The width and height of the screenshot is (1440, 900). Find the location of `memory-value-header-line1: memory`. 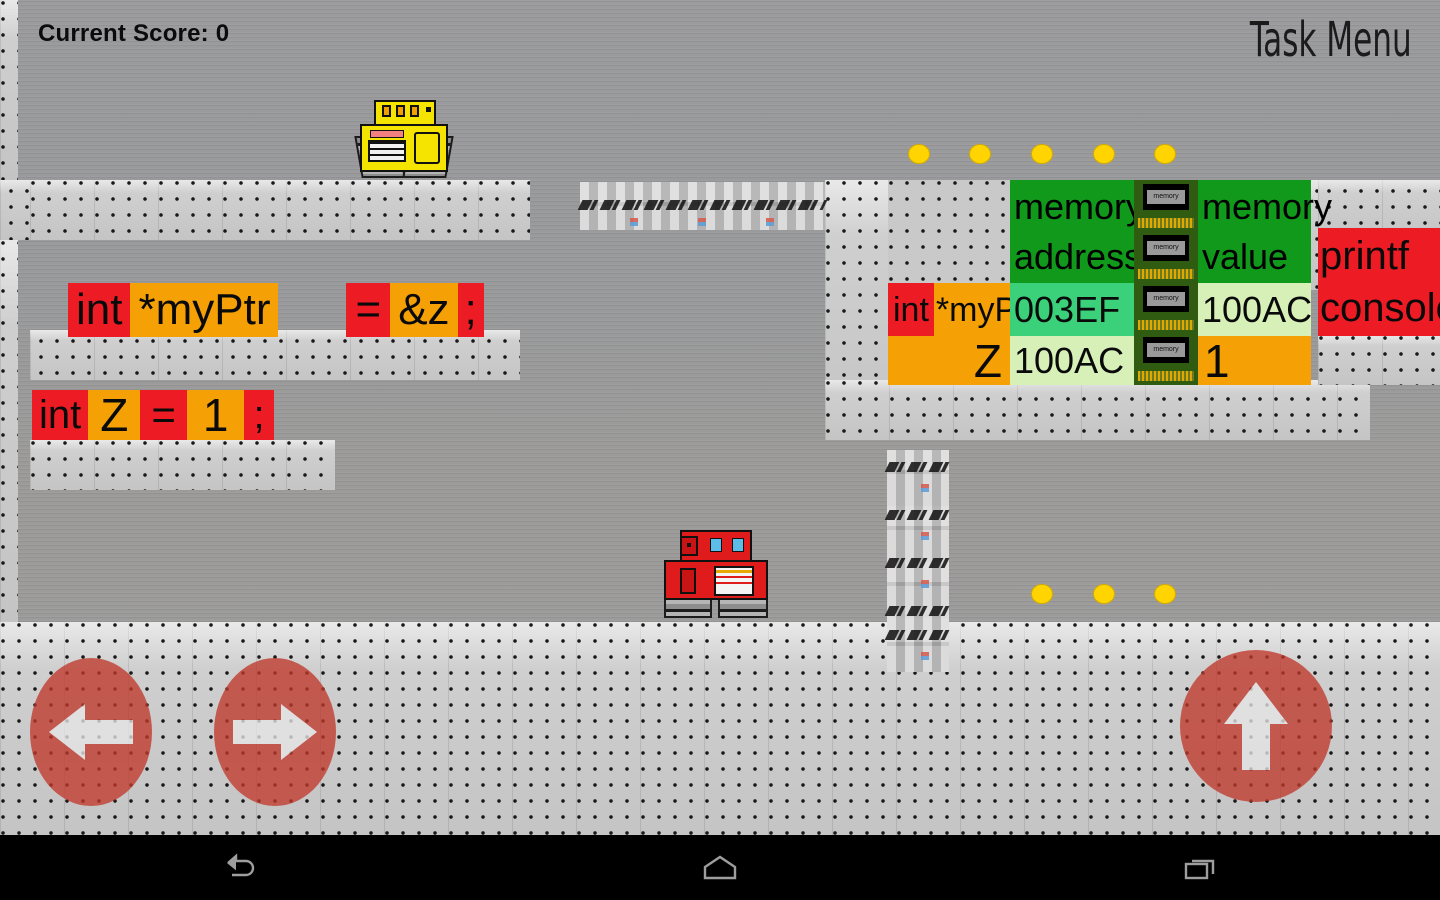

memory-value-header-line1: memory is located at coordinates (1267, 206).